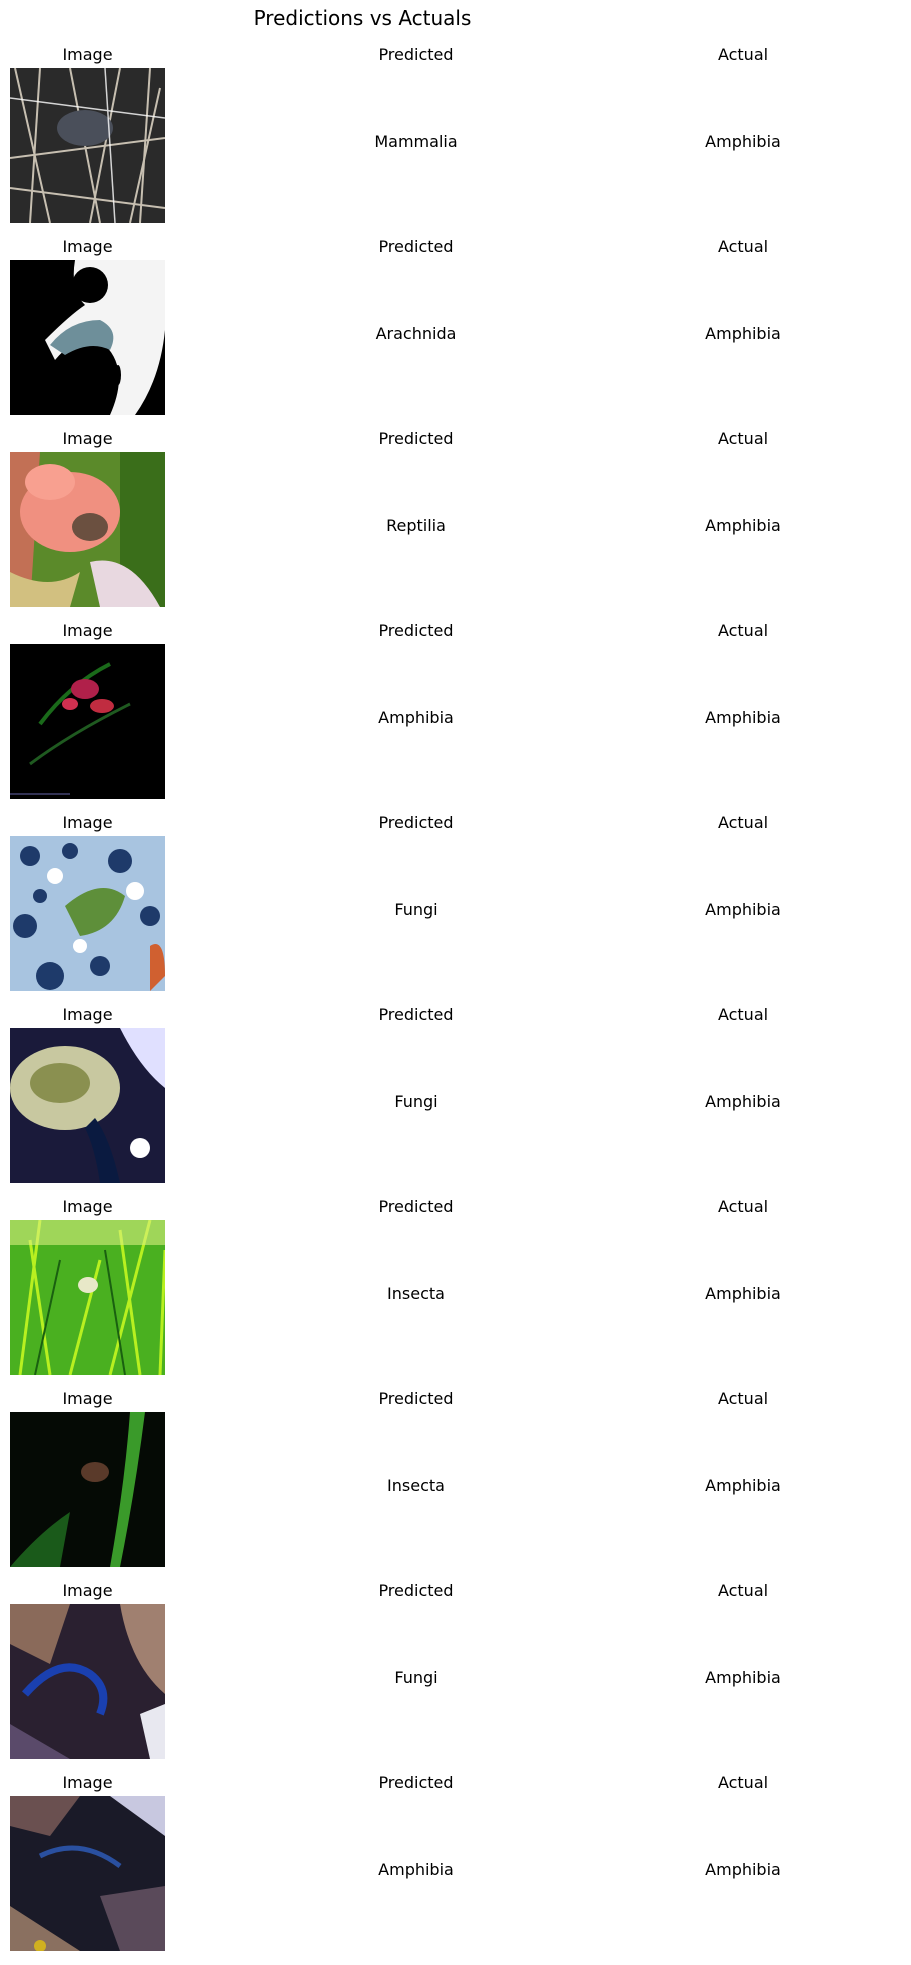  What do you see at coordinates (455, 525) in the screenshot?
I see `table-row: Image Predicted Actual Reptilia Amphibia` at bounding box center [455, 525].